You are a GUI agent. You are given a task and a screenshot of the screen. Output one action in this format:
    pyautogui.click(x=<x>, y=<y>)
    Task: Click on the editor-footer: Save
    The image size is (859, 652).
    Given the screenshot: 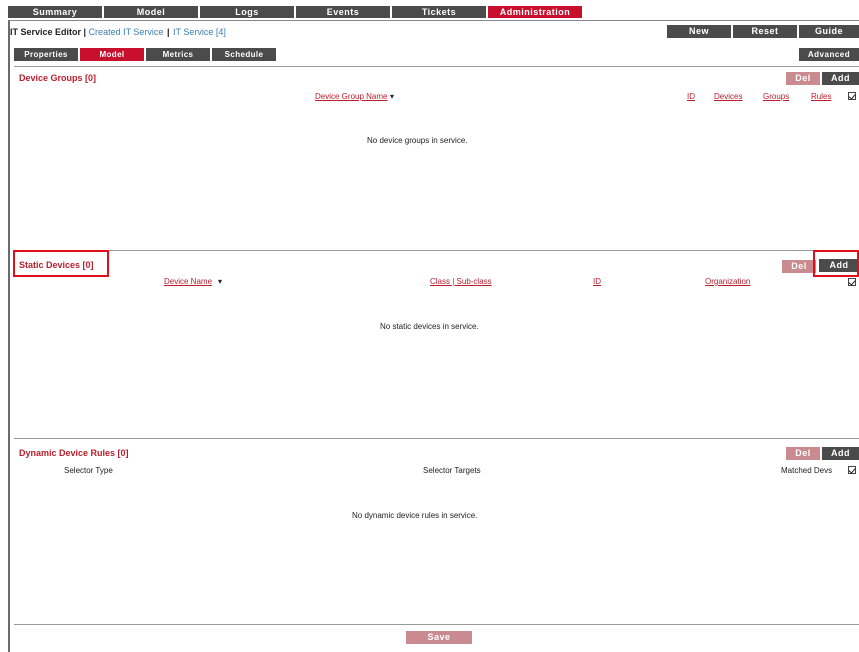 What is the action you would take?
    pyautogui.click(x=436, y=638)
    